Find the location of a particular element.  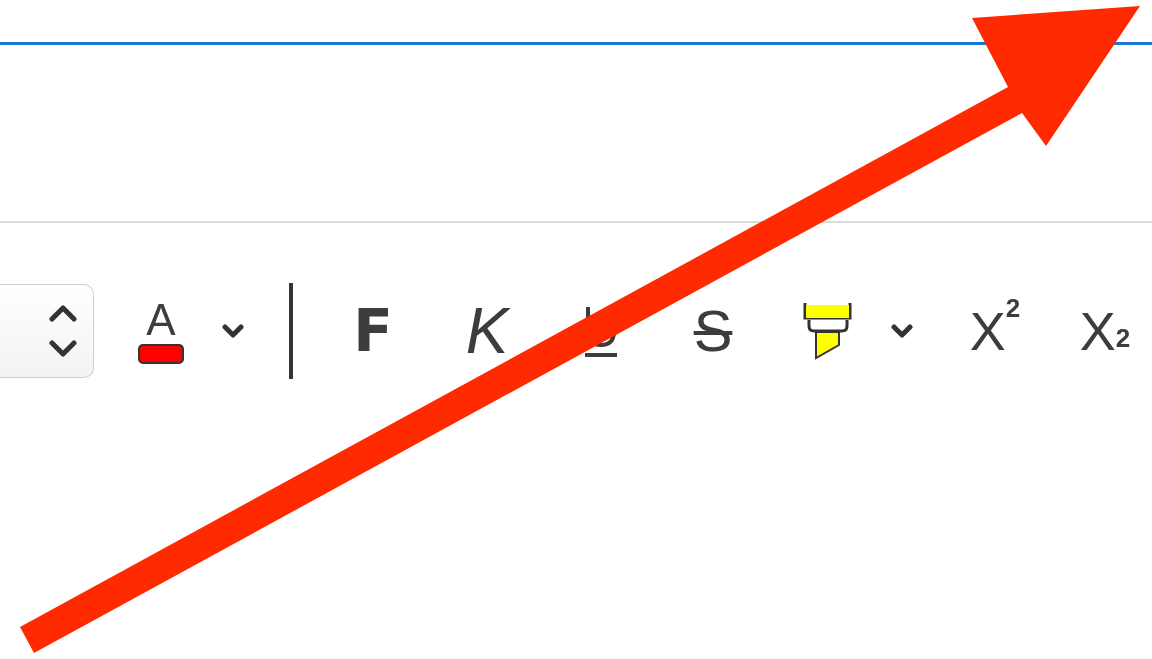

bold-button: F is located at coordinates (373, 331).